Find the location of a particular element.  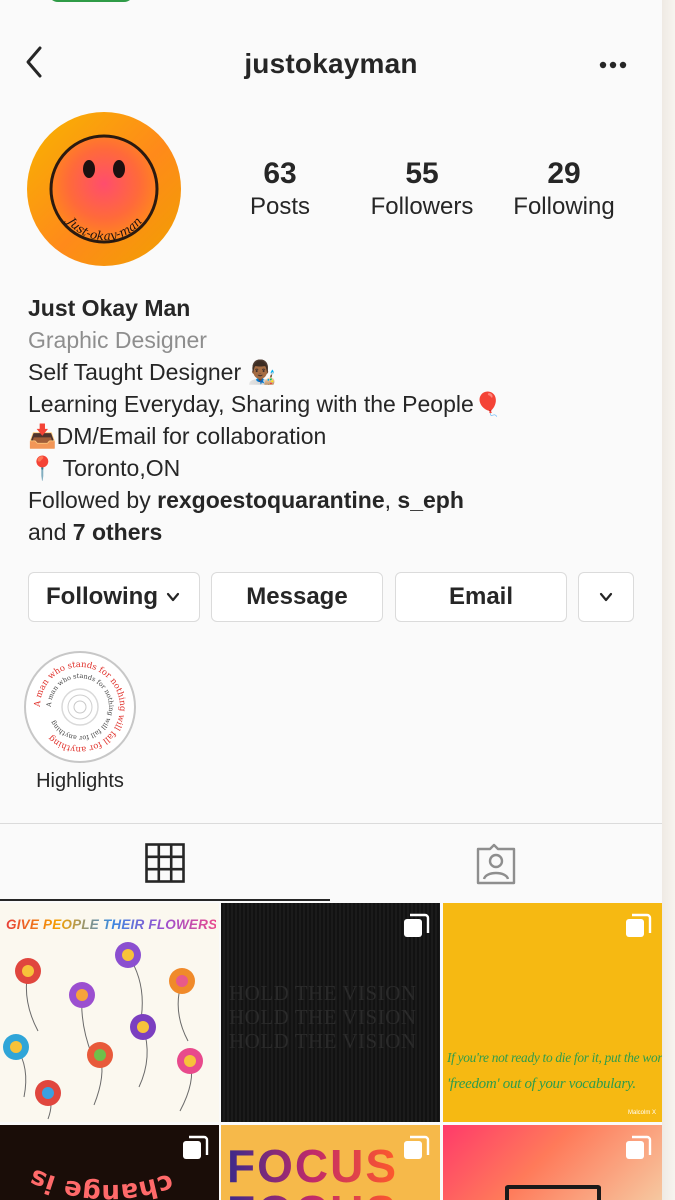

tab-tagged is located at coordinates (496, 863).